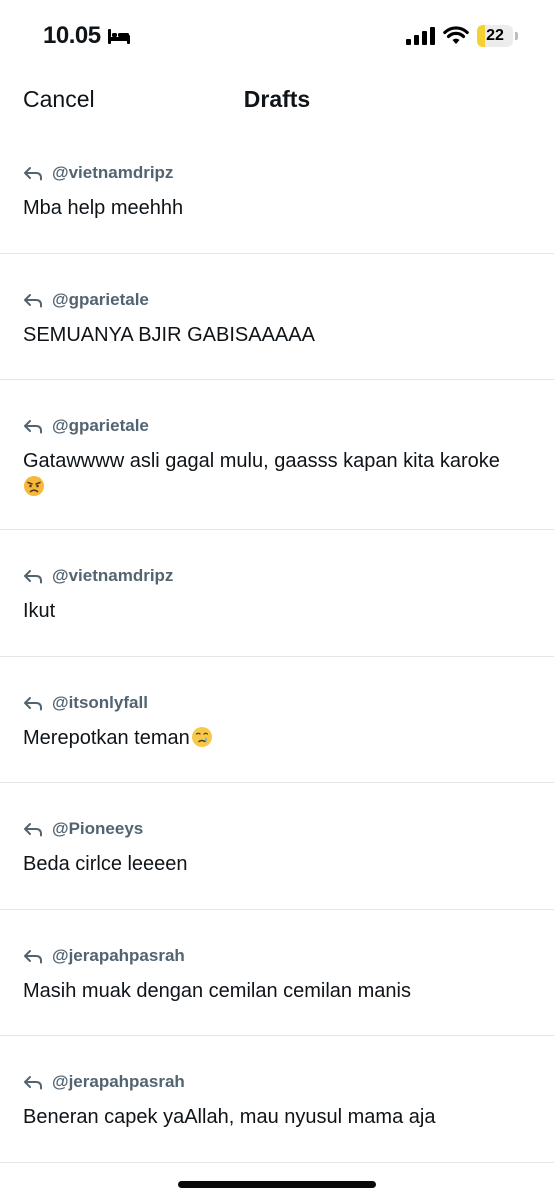 Image resolution: width=554 pixels, height=1199 pixels. What do you see at coordinates (103, 208) in the screenshot?
I see `draft-text-content: Mba help meehhh` at bounding box center [103, 208].